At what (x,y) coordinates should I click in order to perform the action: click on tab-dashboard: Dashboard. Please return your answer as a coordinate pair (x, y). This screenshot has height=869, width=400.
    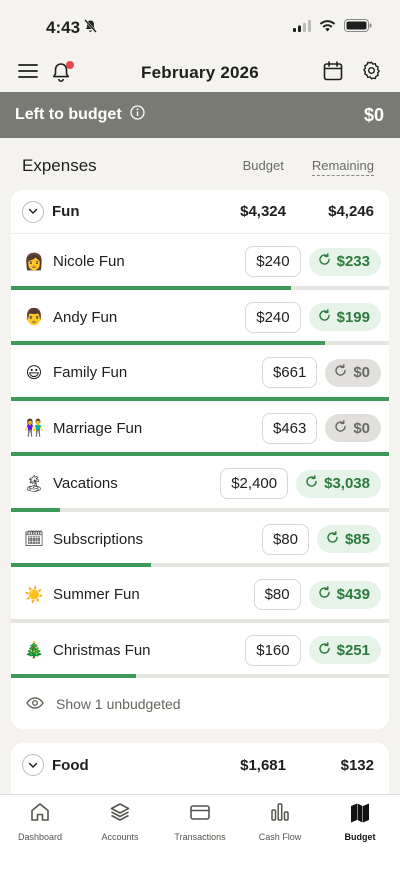
    Looking at the image, I should click on (40, 832).